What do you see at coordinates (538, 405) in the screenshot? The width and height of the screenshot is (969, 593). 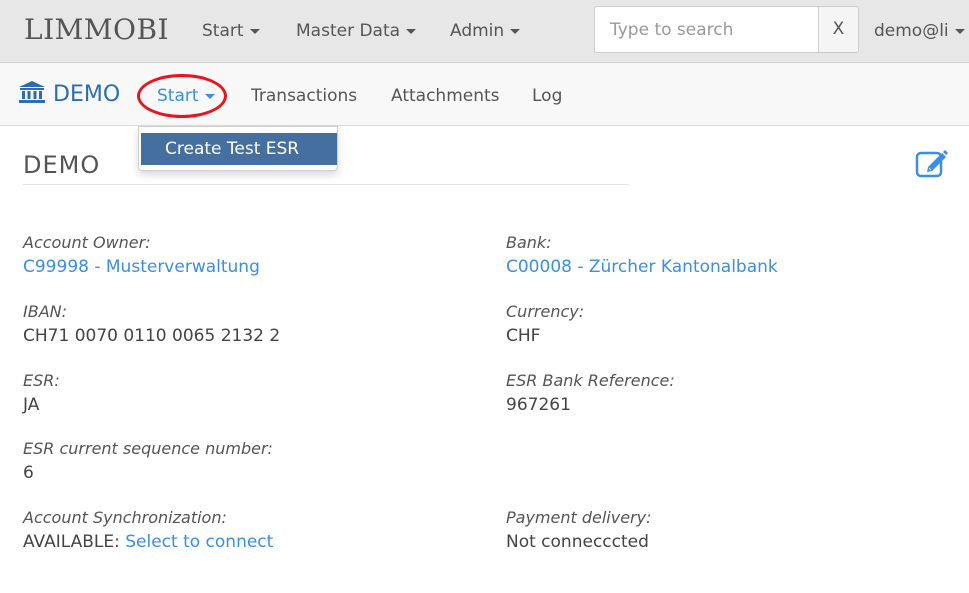 I see `esr-bank-reference-value: 967261` at bounding box center [538, 405].